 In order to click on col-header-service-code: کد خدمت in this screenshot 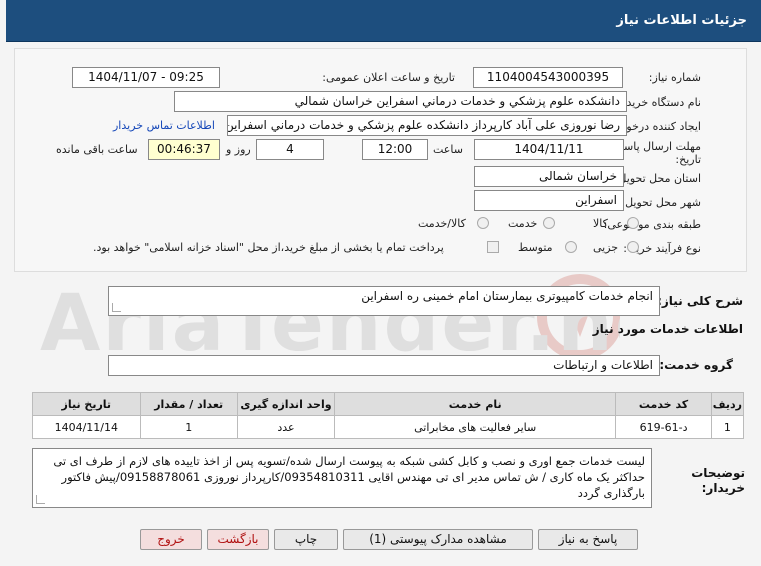, I will do `click(663, 404)`.